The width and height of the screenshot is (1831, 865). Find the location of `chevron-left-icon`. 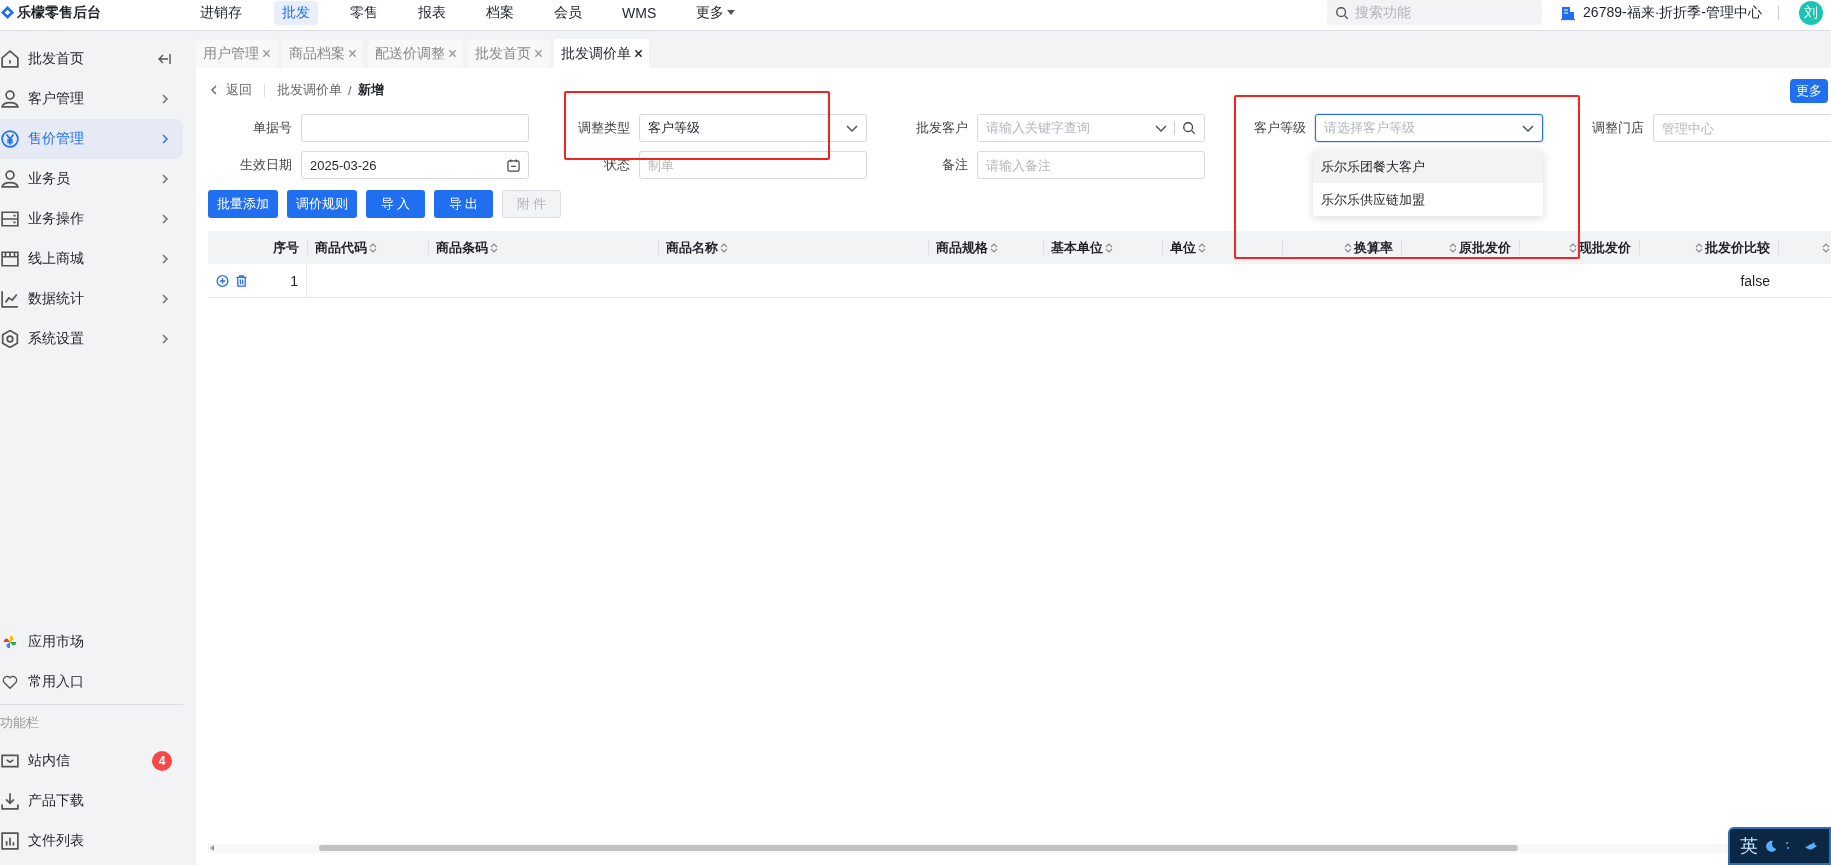

chevron-left-icon is located at coordinates (214, 90).